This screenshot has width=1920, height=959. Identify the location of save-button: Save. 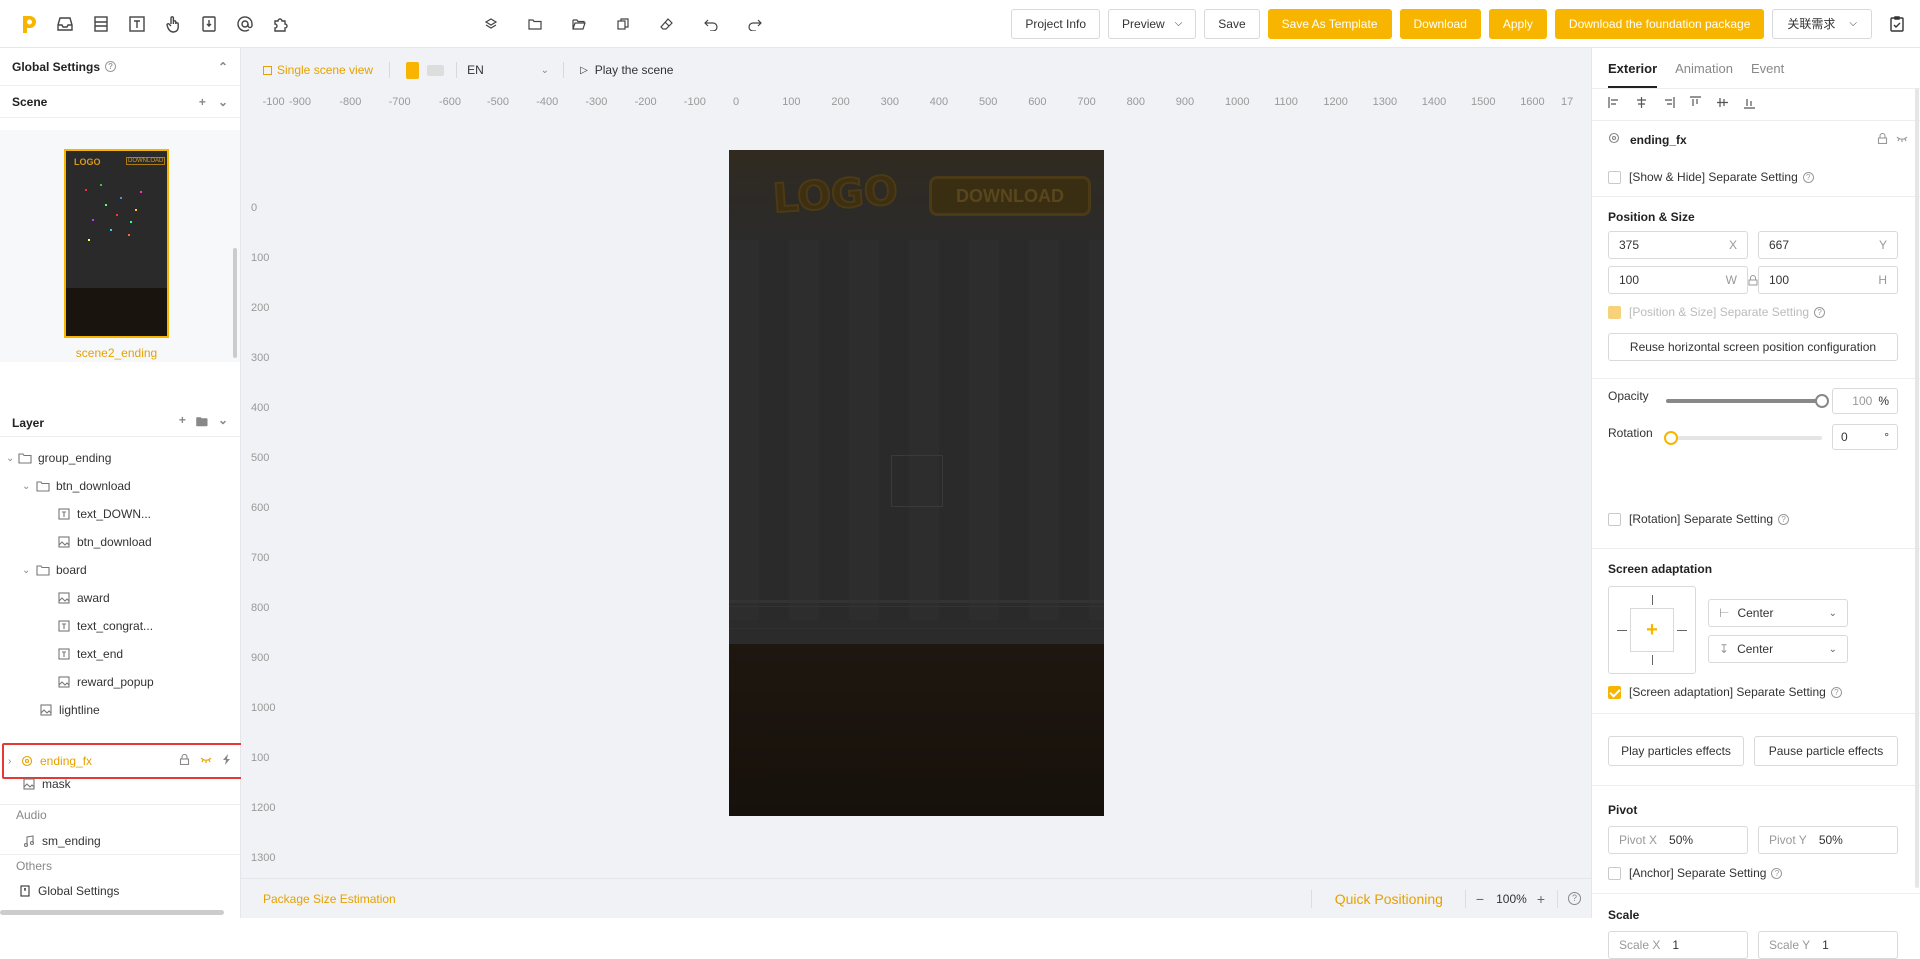
(1232, 23).